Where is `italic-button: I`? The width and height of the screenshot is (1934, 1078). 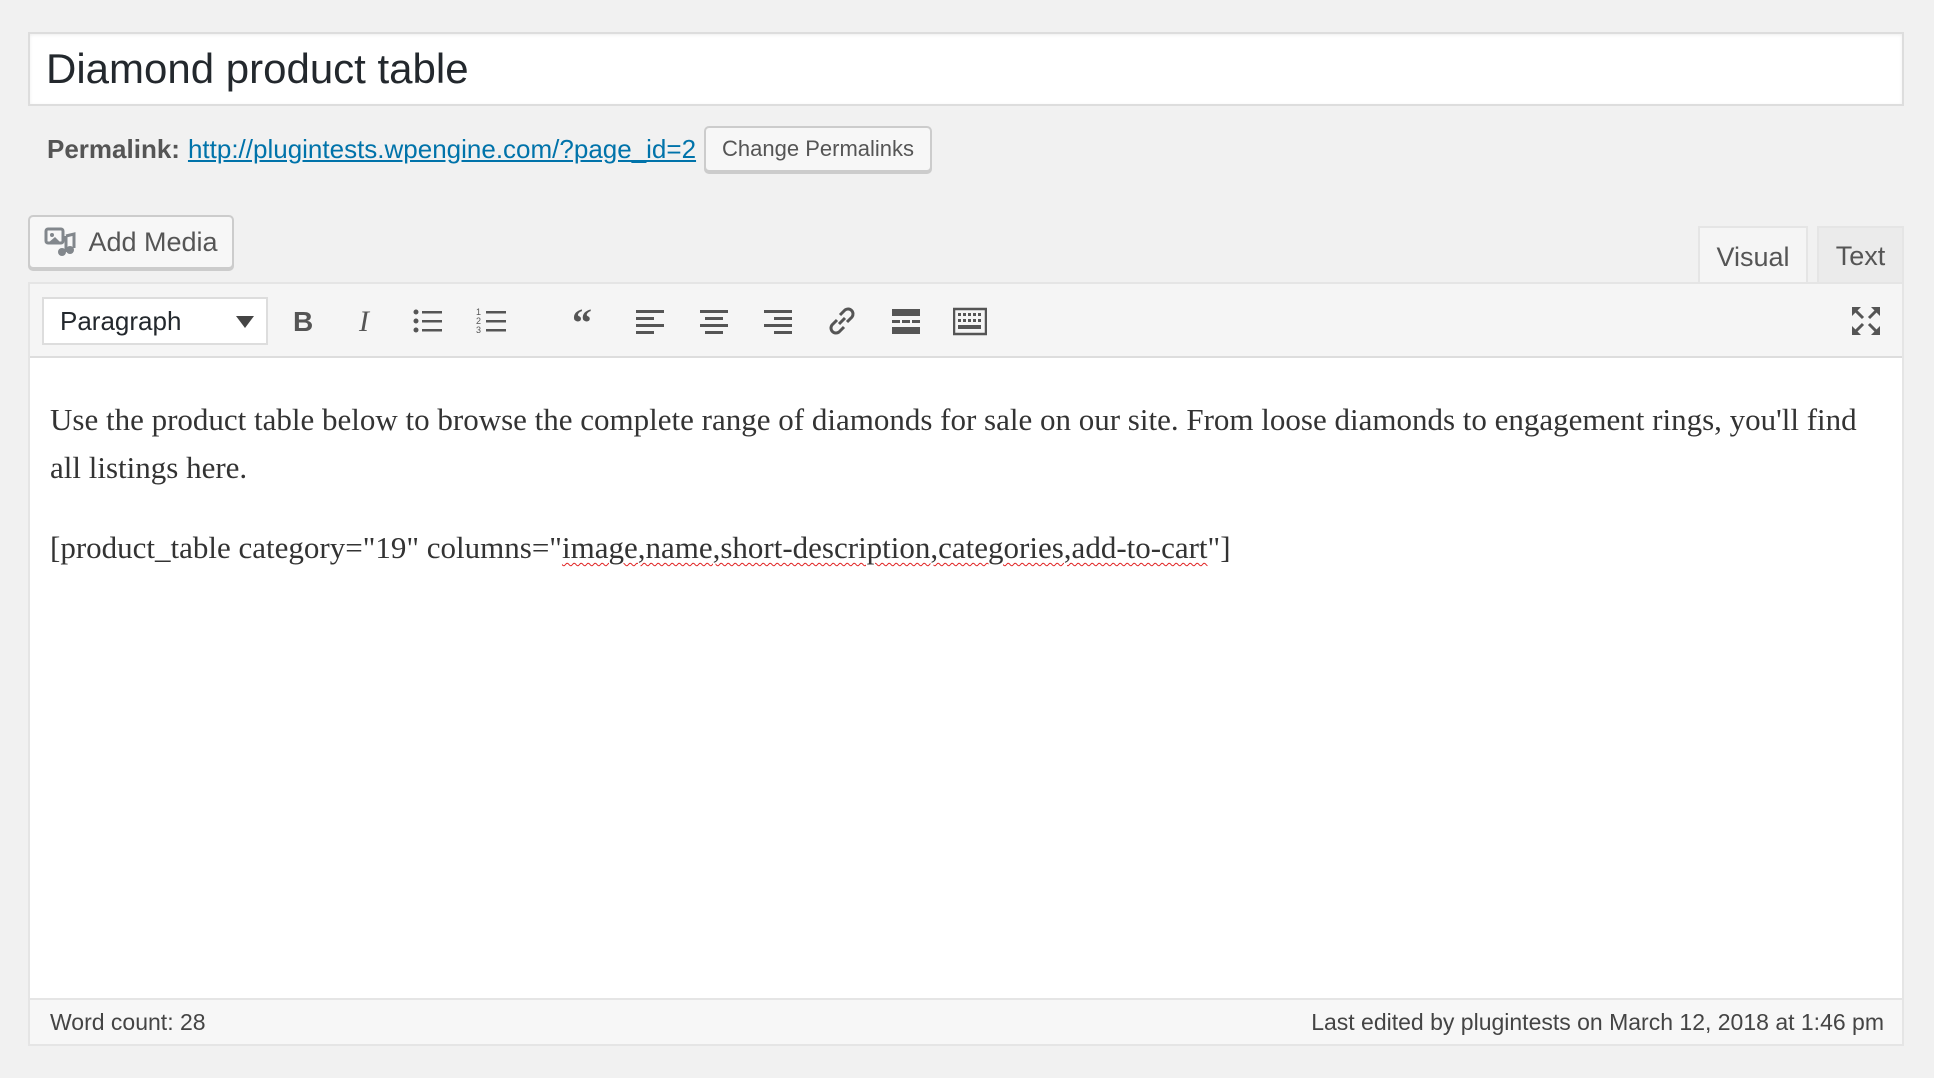 italic-button: I is located at coordinates (366, 321).